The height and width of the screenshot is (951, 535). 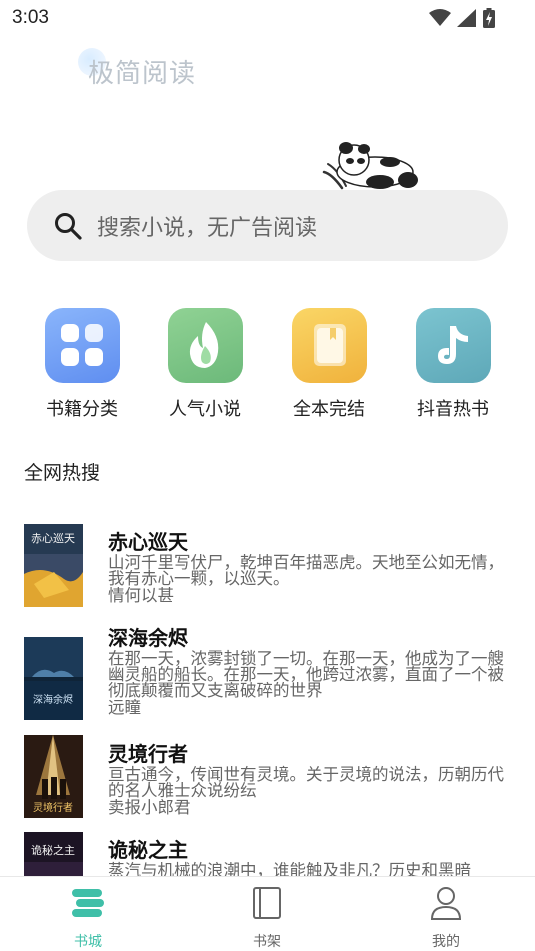 What do you see at coordinates (148, 638) in the screenshot?
I see `book-title: 深海余烬` at bounding box center [148, 638].